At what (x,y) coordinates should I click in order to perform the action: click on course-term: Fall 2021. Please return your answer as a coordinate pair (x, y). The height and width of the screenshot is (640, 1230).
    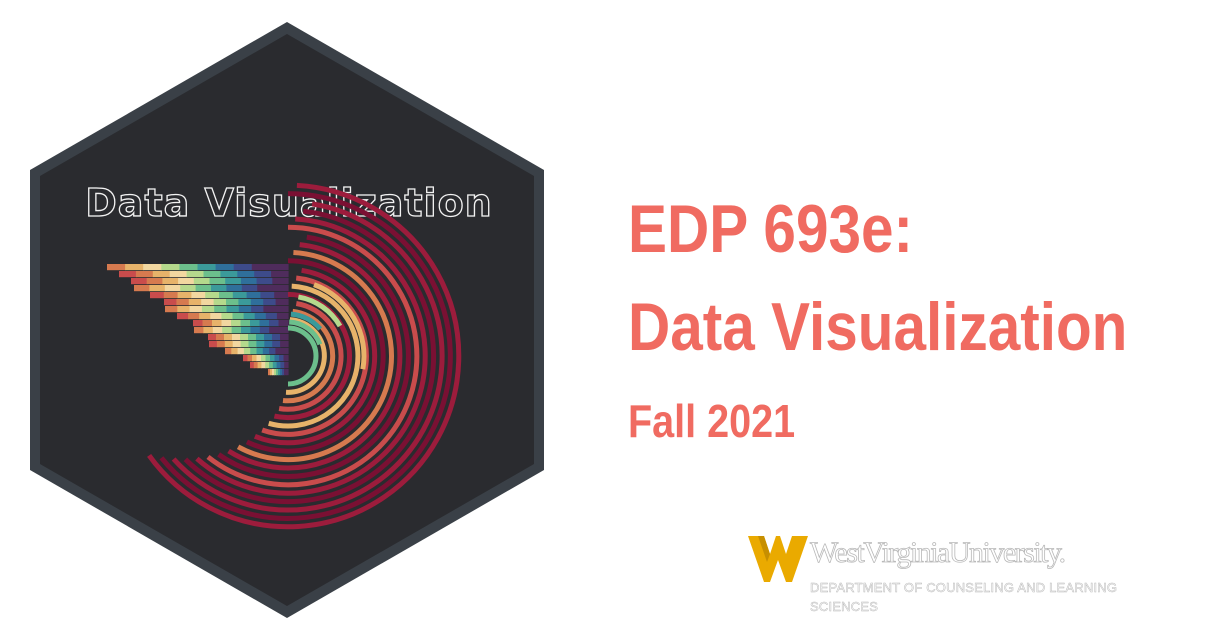
    Looking at the image, I should click on (712, 421).